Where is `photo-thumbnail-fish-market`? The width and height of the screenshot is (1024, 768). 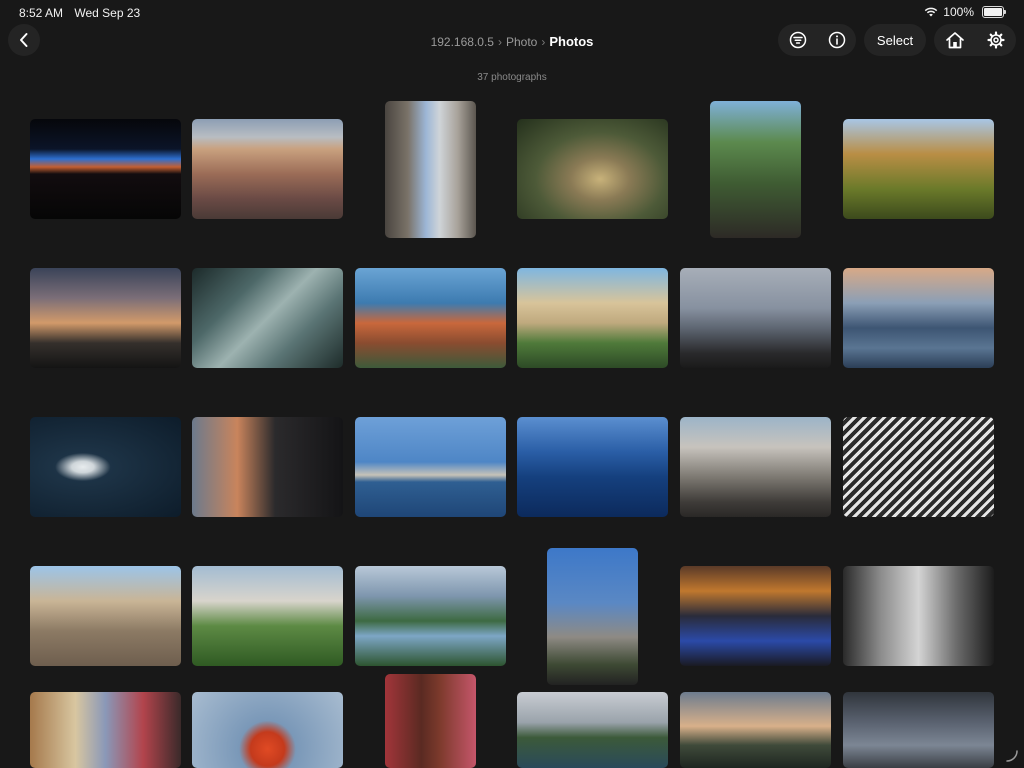 photo-thumbnail-fish-market is located at coordinates (267, 318).